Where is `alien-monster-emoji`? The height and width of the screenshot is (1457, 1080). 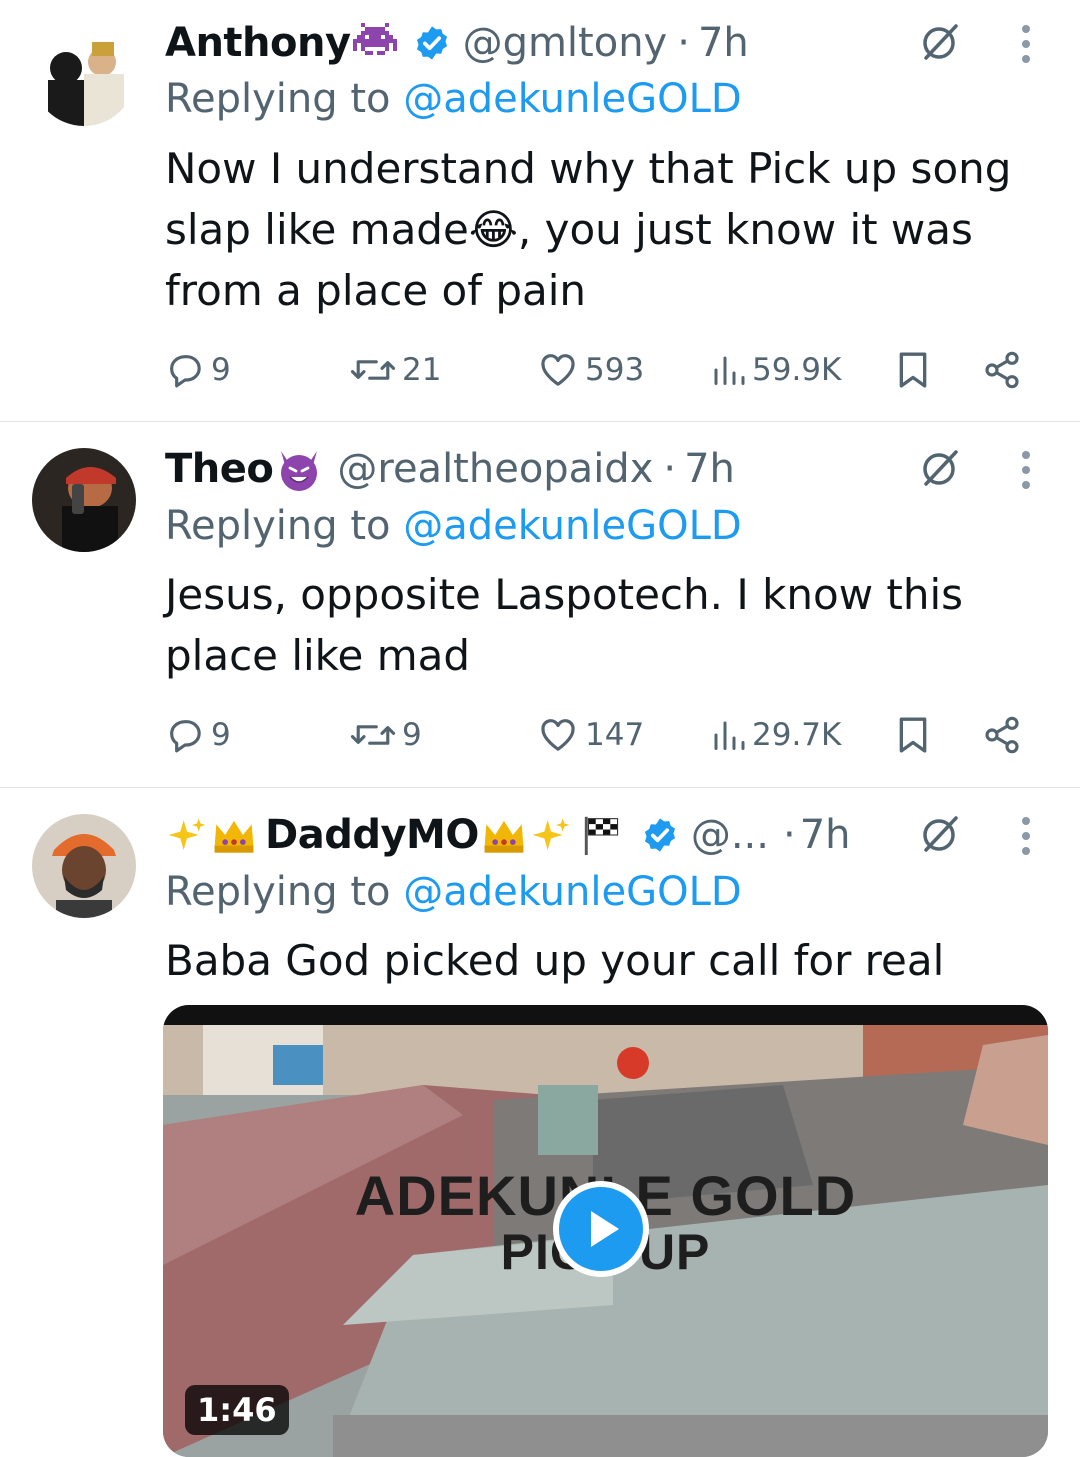 alien-monster-emoji is located at coordinates (374, 43).